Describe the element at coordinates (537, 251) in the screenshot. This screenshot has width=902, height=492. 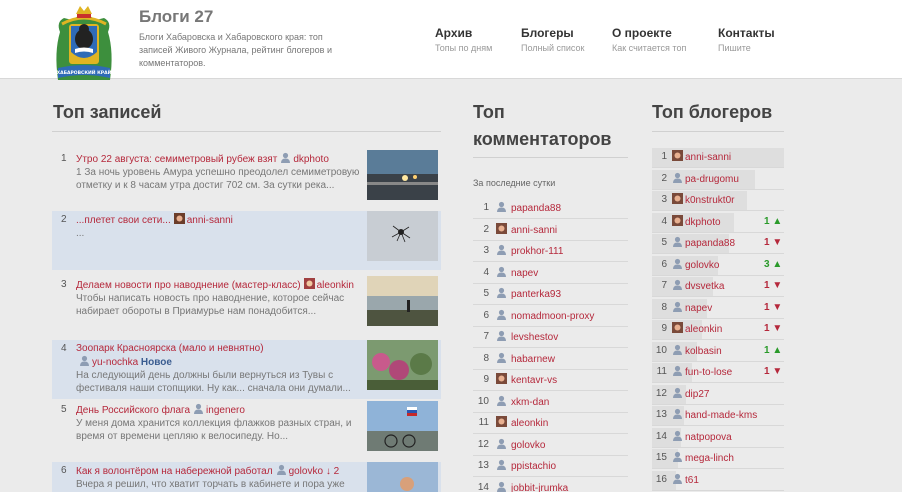
I see `commenter-link: prokhor-111` at that location.